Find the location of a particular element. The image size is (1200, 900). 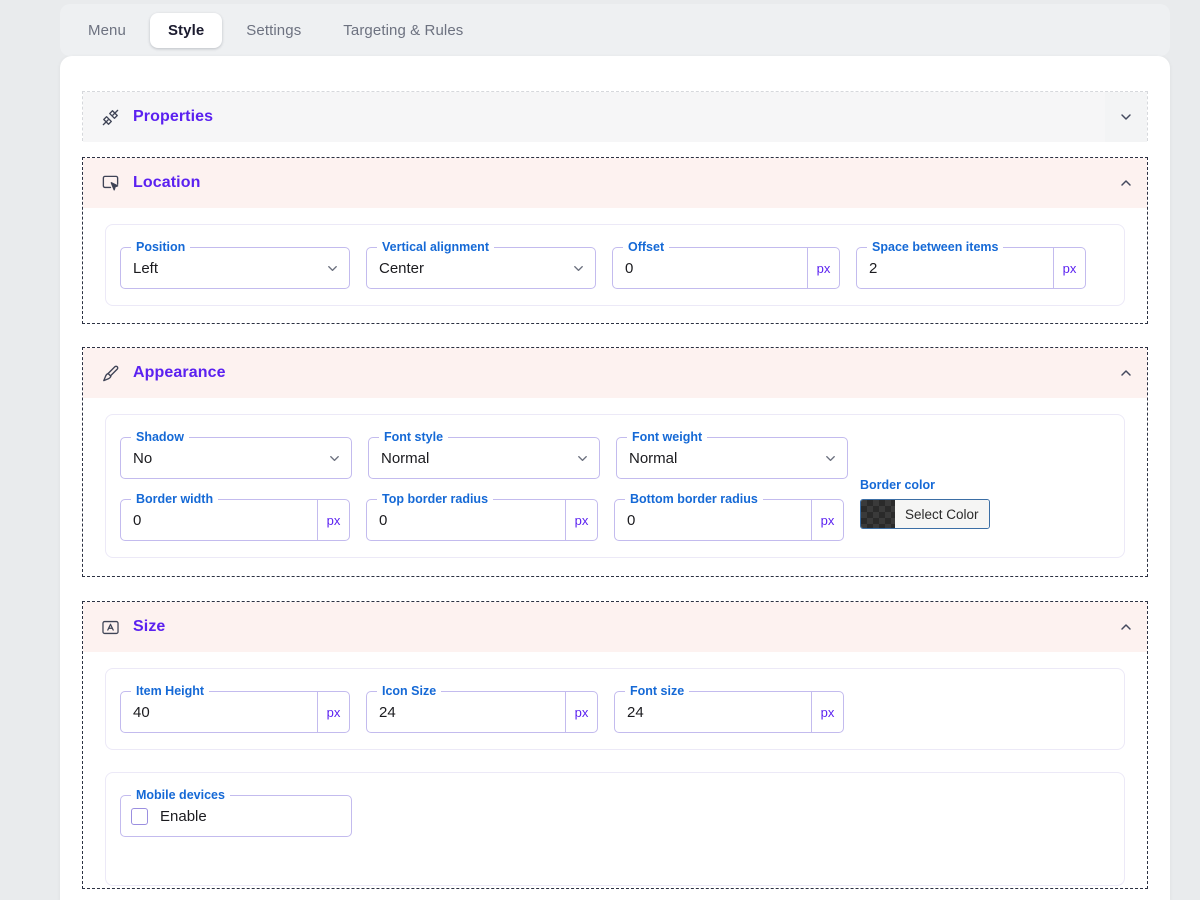

field-position: Position Left is located at coordinates (235, 264).